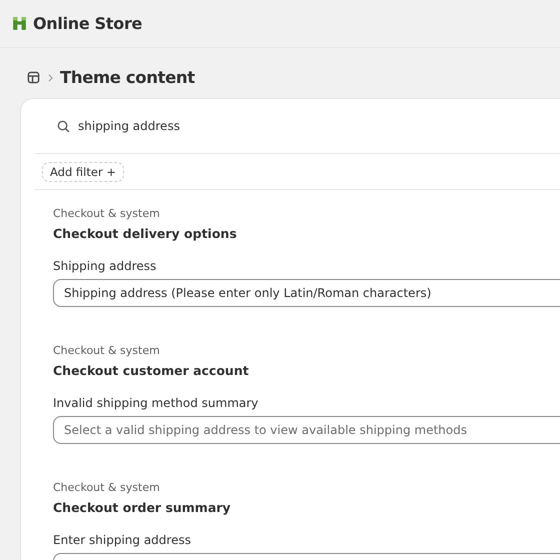 The image size is (560, 560). Describe the element at coordinates (306, 430) in the screenshot. I see `input-field: Select a valid shipping address to view available shipping methods` at that location.